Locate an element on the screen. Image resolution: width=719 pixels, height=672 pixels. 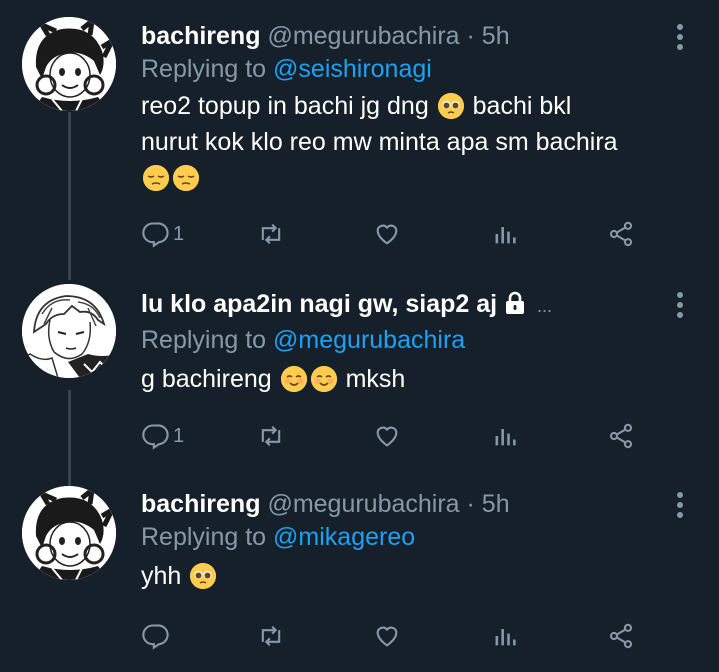
reply-button is located at coordinates (155, 636).